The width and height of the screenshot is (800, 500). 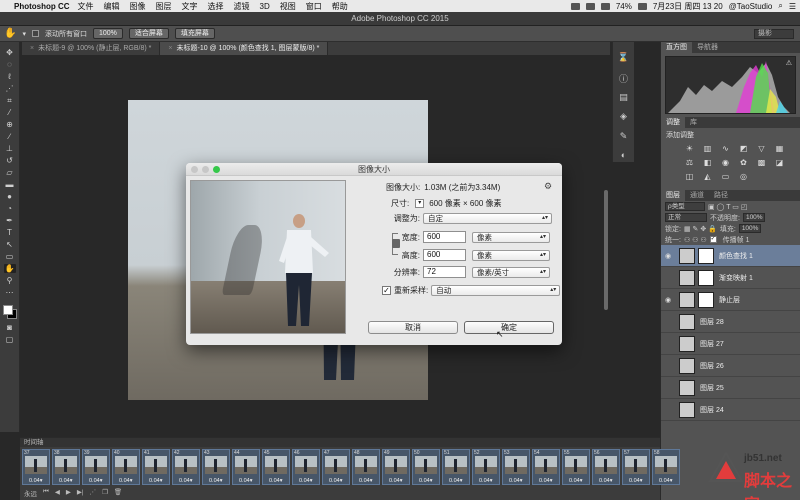 I want to click on tab-doc-9: × 未标题-9 @ 100% (静止层, RGB/8) *, so click(x=91, y=48).